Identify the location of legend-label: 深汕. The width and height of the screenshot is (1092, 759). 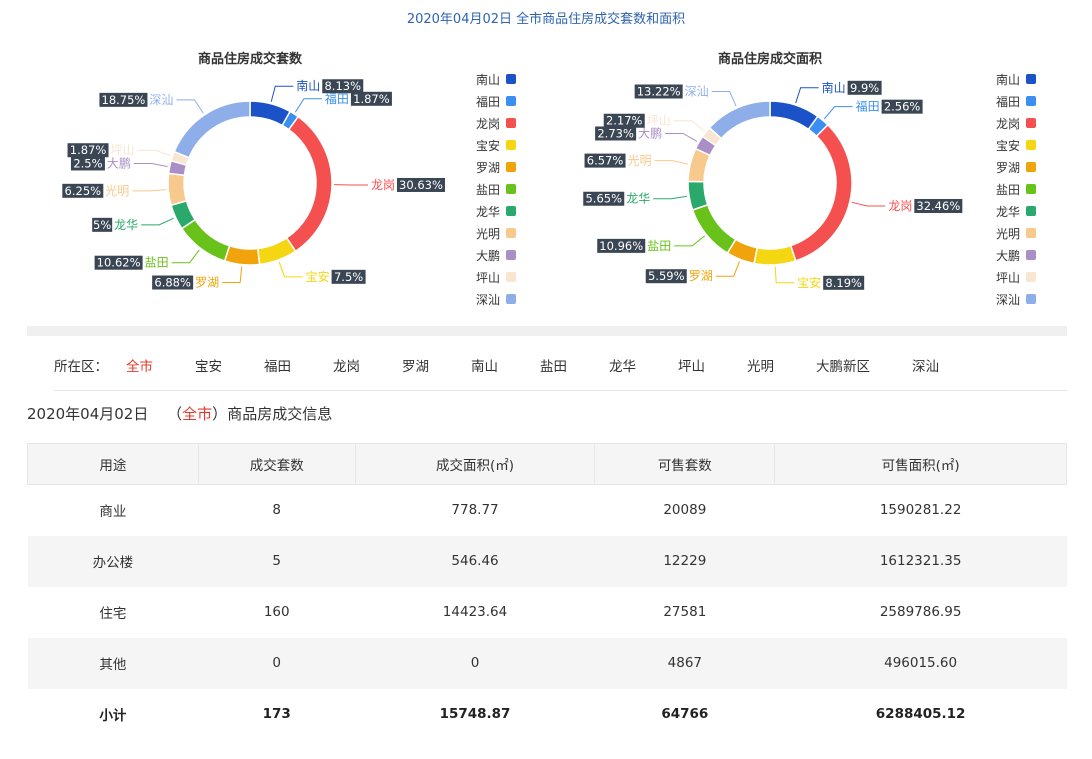
(487, 299).